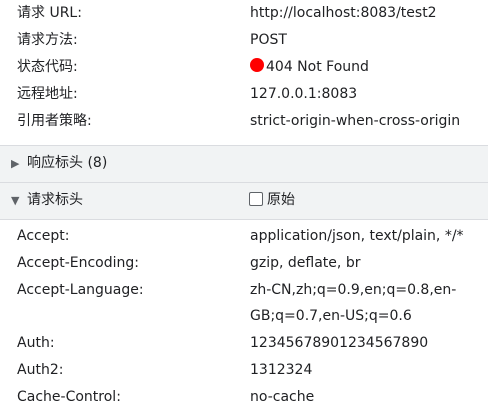  Describe the element at coordinates (244, 263) in the screenshot. I see `header-row-accept-encoding: Accept-Encoding: gzip, deflate, br` at that location.